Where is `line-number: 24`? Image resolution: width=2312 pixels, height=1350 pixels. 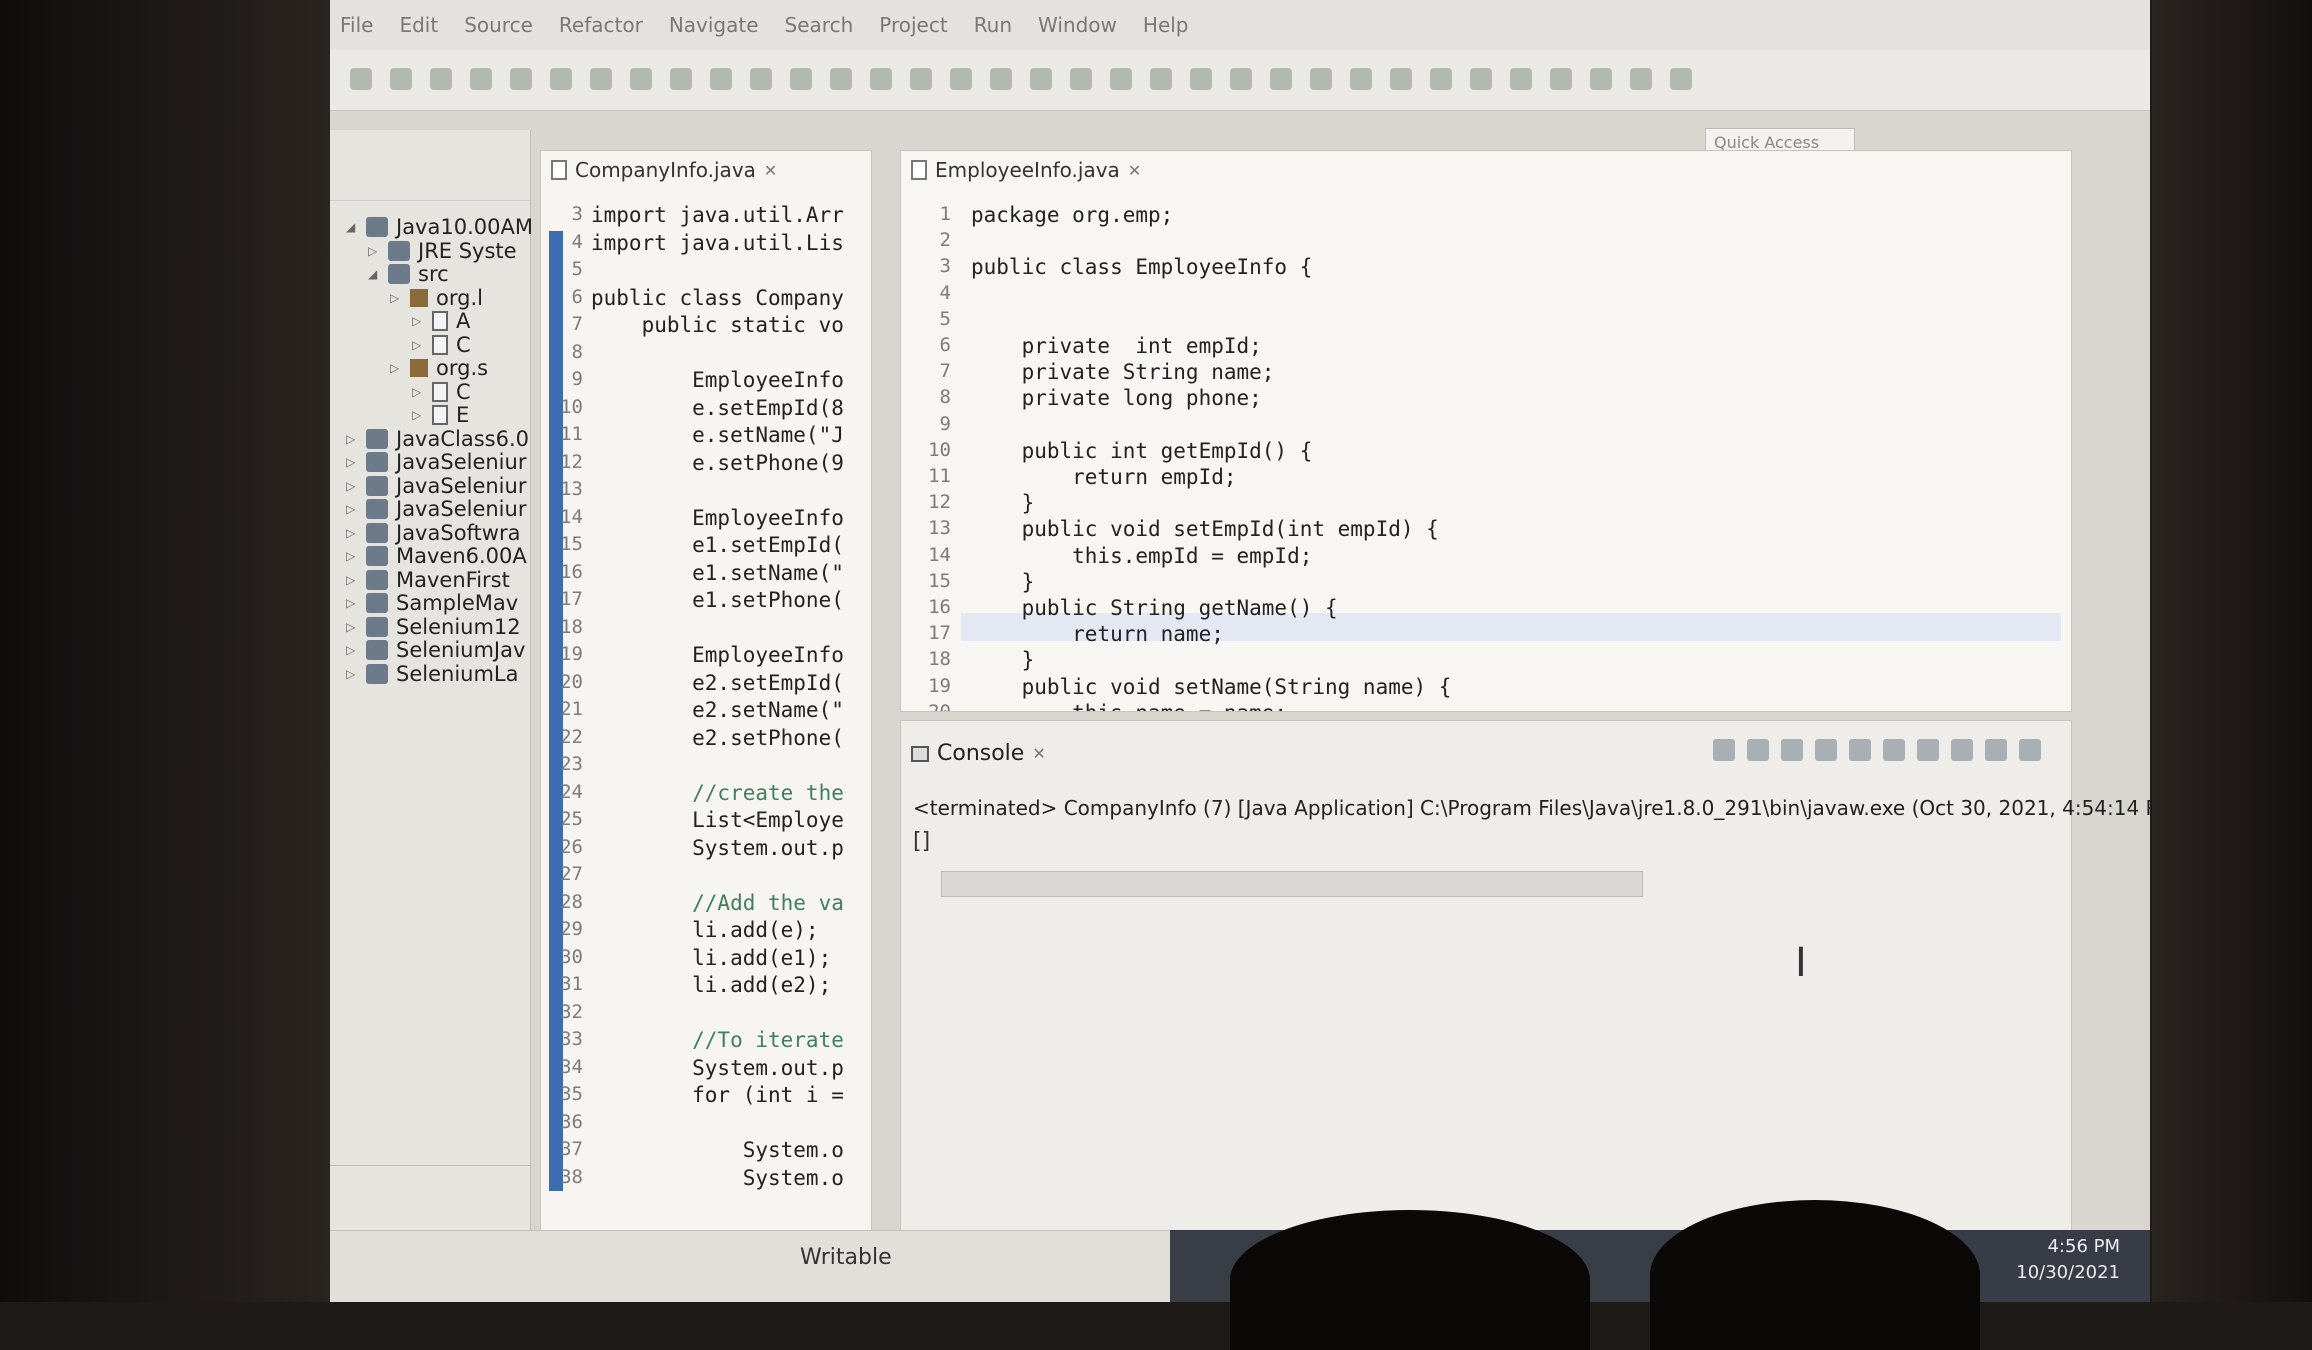
line-number: 24 is located at coordinates (571, 791).